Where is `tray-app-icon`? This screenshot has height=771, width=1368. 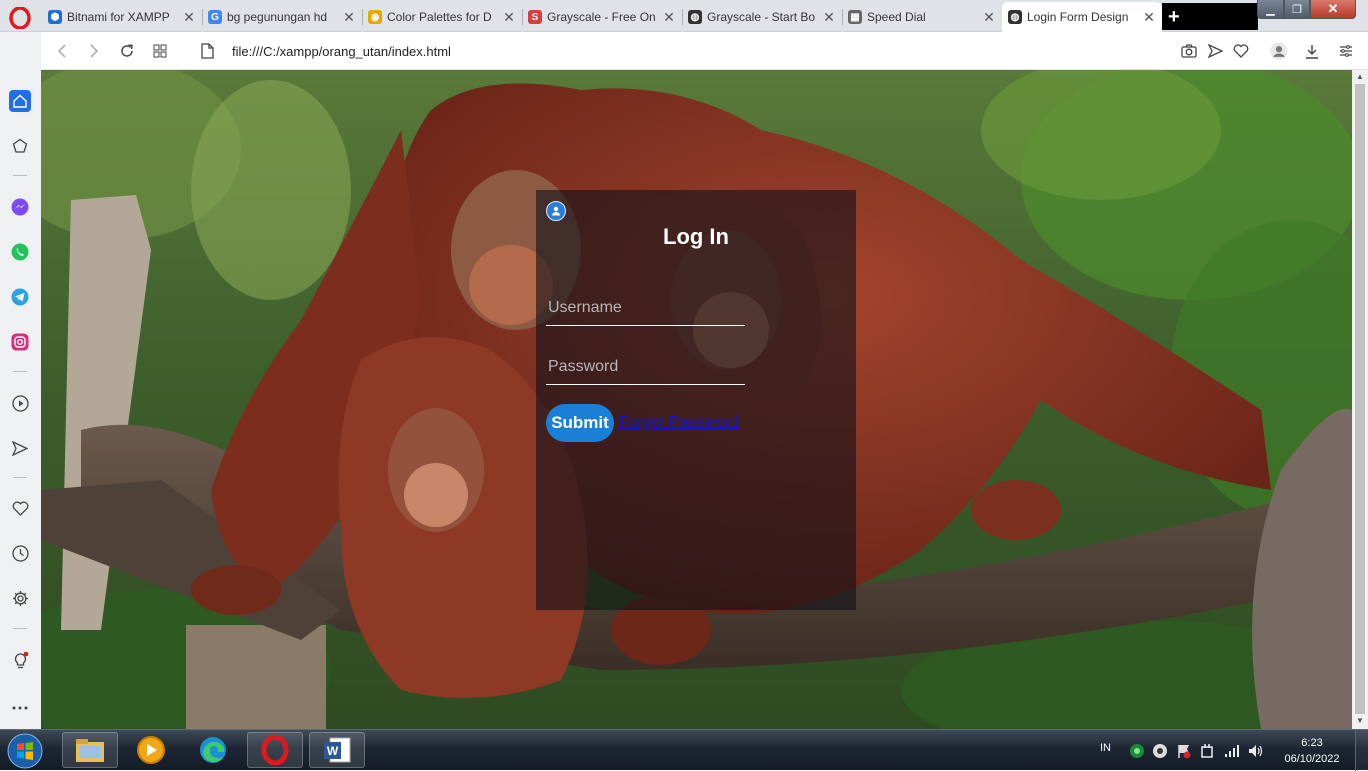 tray-app-icon is located at coordinates (1160, 751).